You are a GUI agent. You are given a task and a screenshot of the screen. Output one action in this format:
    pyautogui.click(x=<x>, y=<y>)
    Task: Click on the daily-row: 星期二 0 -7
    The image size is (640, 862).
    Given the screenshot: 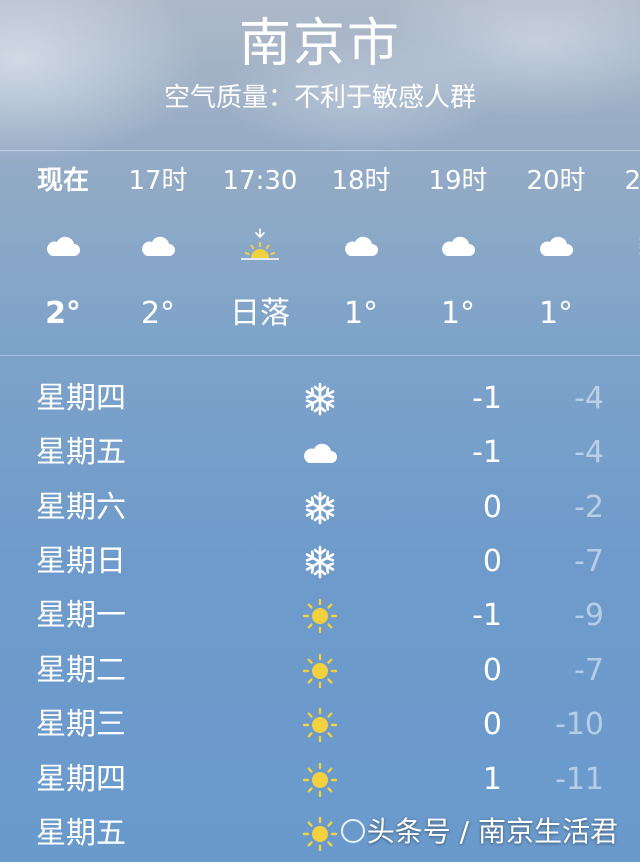 What is the action you would take?
    pyautogui.click(x=320, y=671)
    